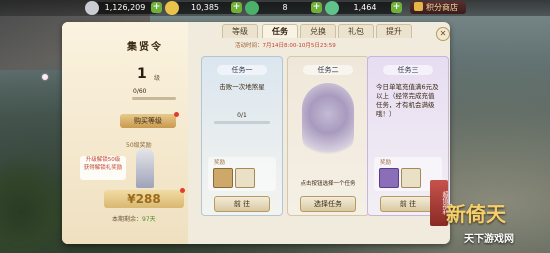 The width and height of the screenshot is (550, 253). Describe the element at coordinates (242, 87) in the screenshot. I see `task-1-description: 击败一次地煞星` at that location.